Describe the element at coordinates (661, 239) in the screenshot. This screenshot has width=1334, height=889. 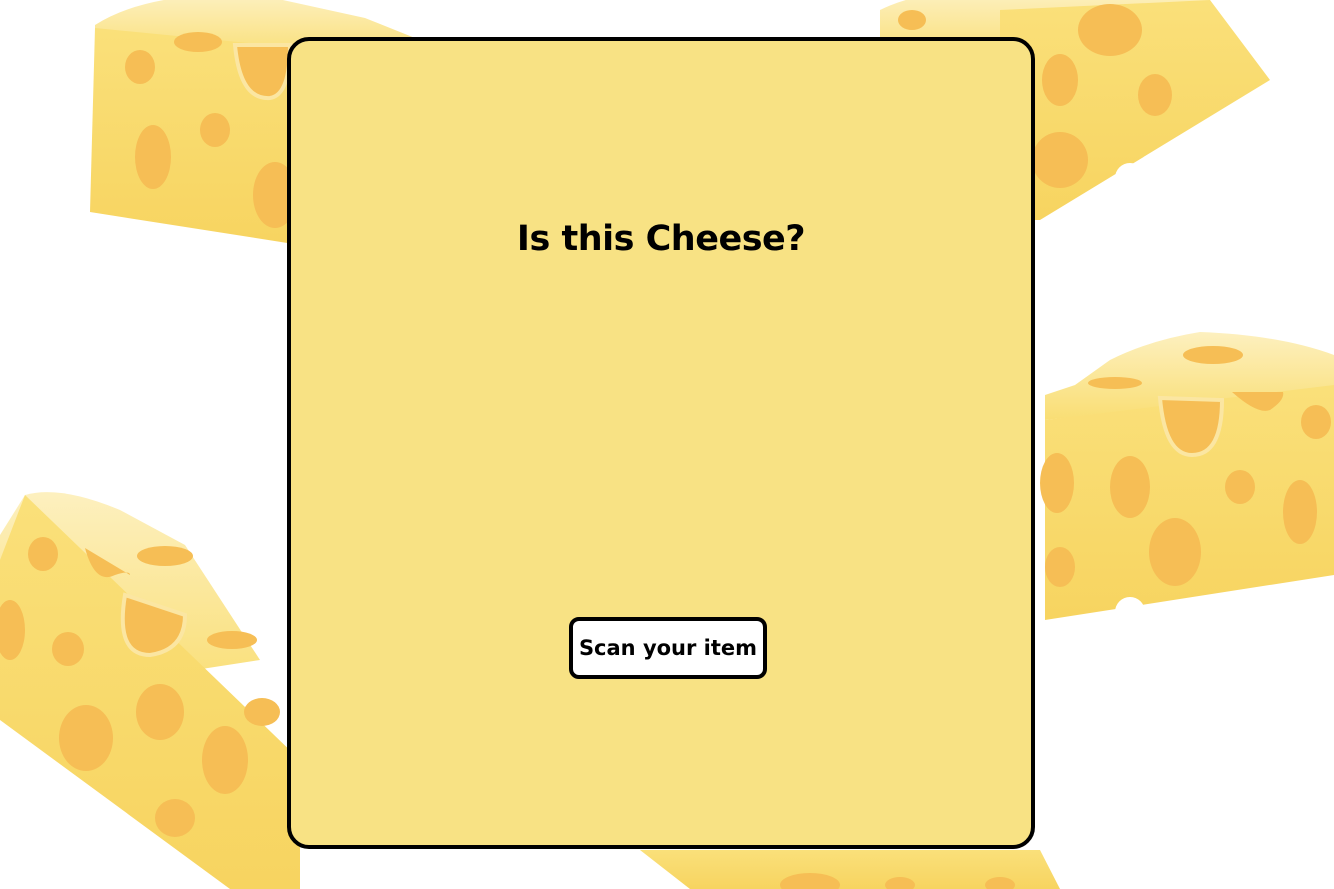
I see `page-title: Is this Cheese?` at that location.